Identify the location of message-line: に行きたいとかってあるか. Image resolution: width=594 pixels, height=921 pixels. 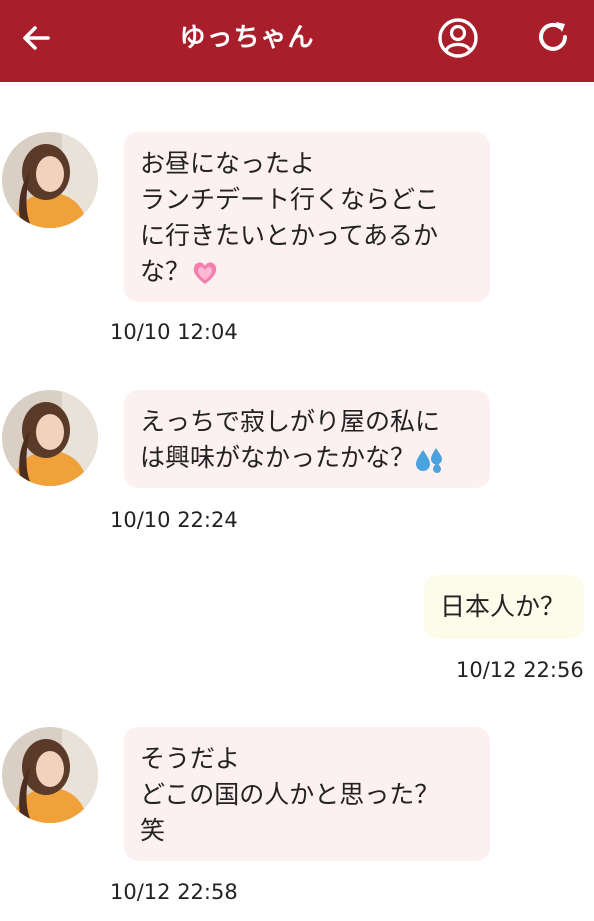
(289, 235).